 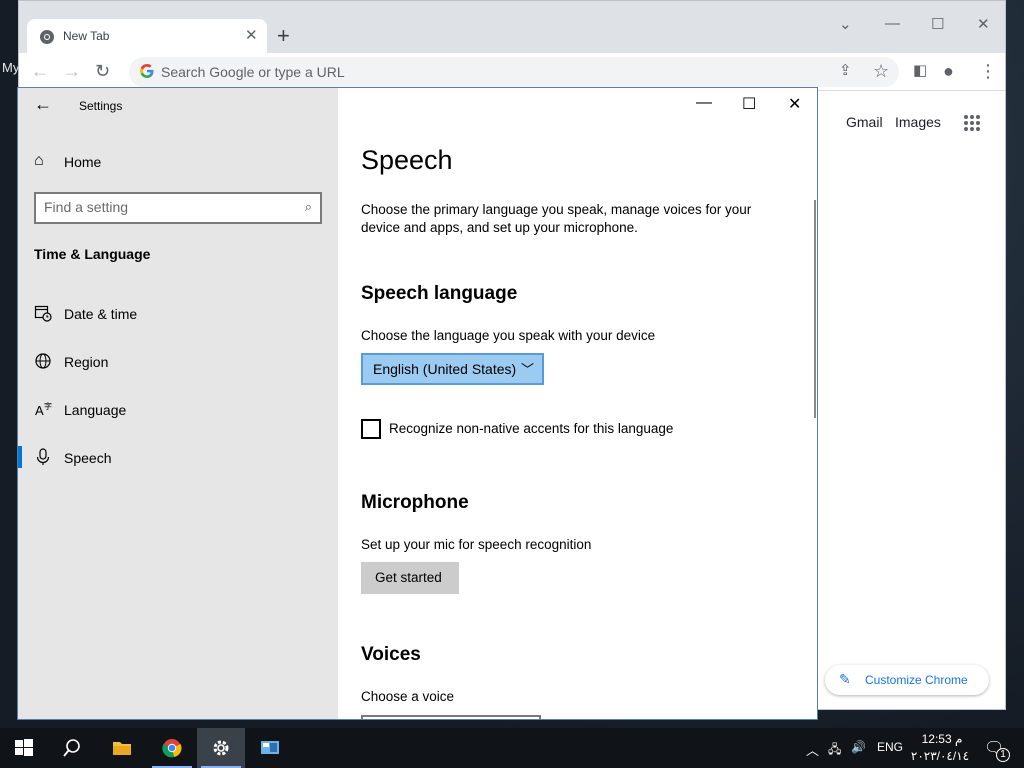 What do you see at coordinates (39, 410) in the screenshot?
I see `svg-text: A` at bounding box center [39, 410].